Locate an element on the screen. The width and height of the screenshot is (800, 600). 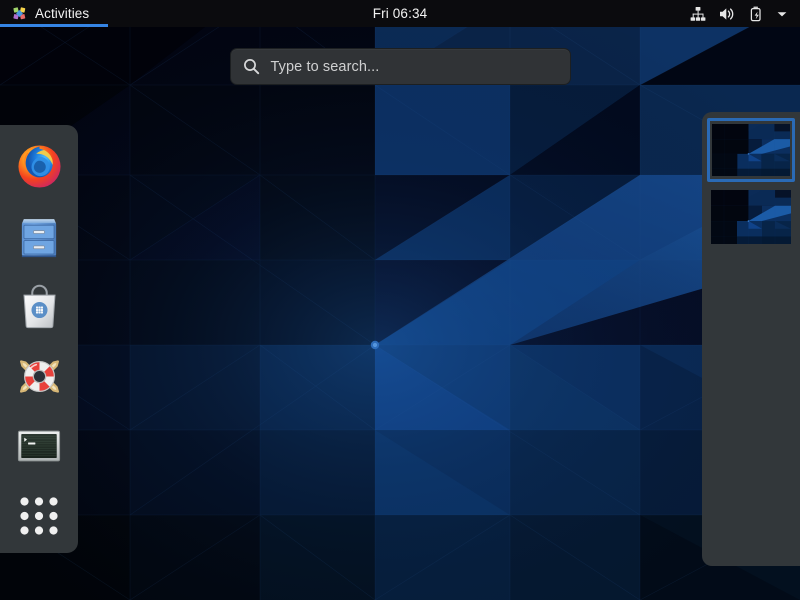
clock-label: Fri 06:34 is located at coordinates (400, 13).